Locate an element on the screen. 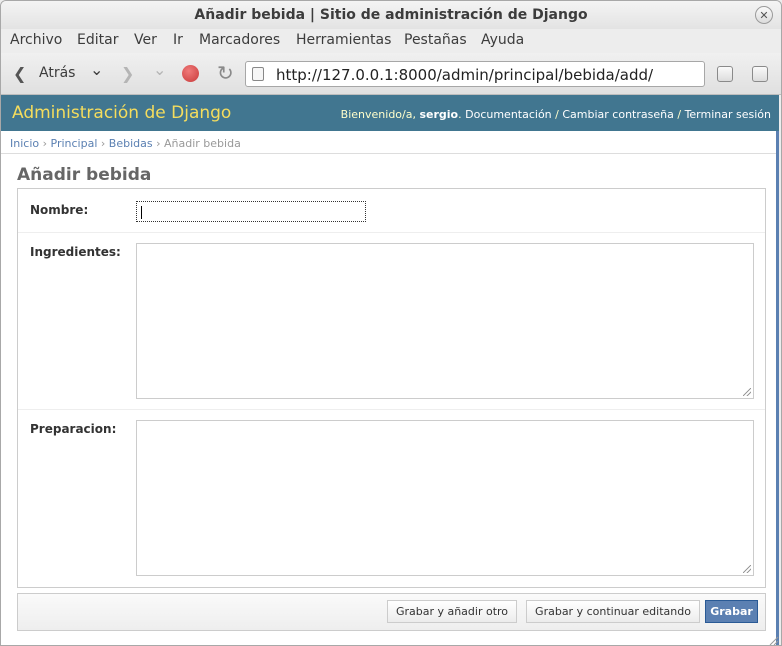 This screenshot has width=782, height=646. reload-icon: ↻ is located at coordinates (225, 73).